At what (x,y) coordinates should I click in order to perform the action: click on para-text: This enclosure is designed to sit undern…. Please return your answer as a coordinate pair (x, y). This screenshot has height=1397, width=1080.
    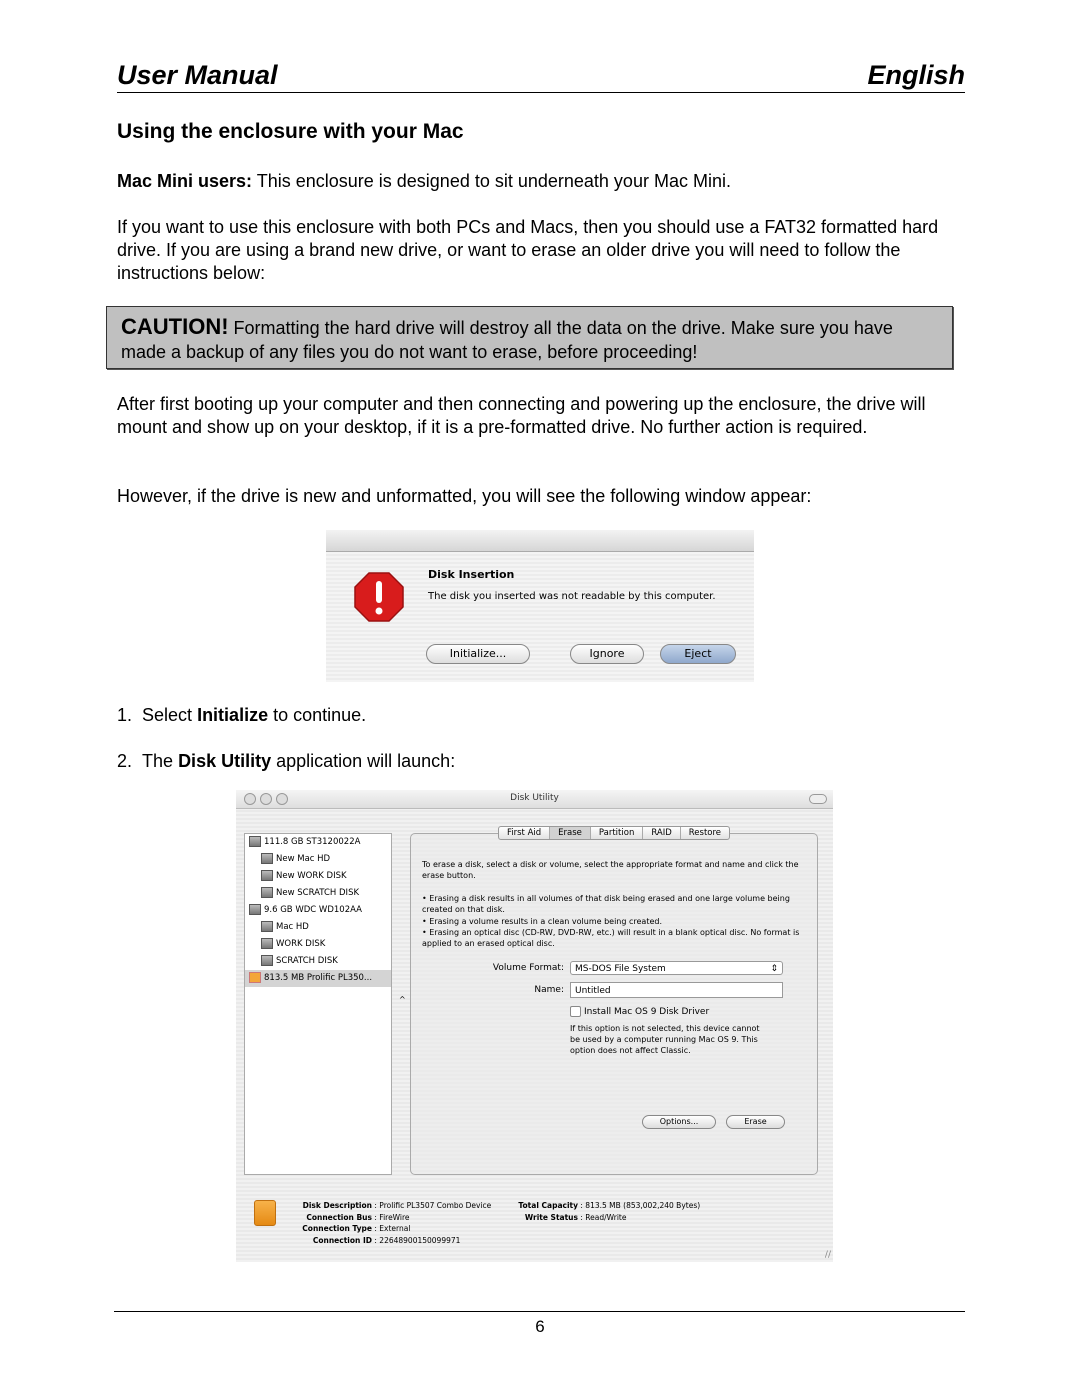
    Looking at the image, I should click on (491, 181).